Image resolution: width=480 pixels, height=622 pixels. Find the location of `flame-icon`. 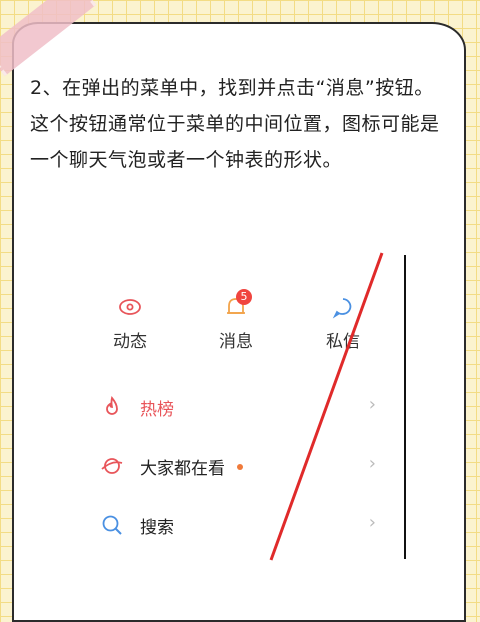

flame-icon is located at coordinates (112, 407).